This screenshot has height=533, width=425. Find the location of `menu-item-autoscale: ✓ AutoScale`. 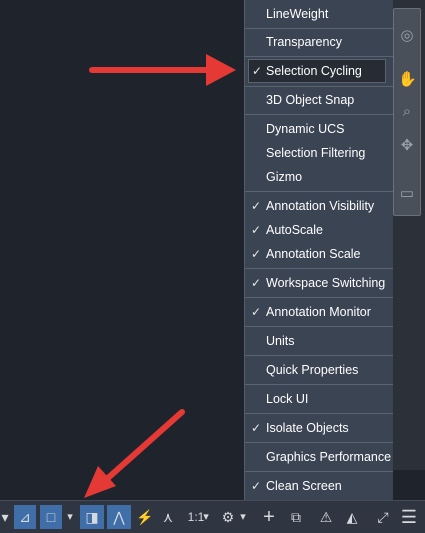

menu-item-autoscale: ✓ AutoScale is located at coordinates (319, 230).